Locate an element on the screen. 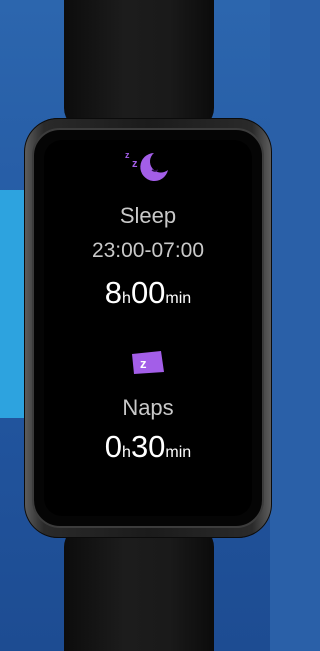 This screenshot has width=320, height=651. watch-strap-top is located at coordinates (139, 65).